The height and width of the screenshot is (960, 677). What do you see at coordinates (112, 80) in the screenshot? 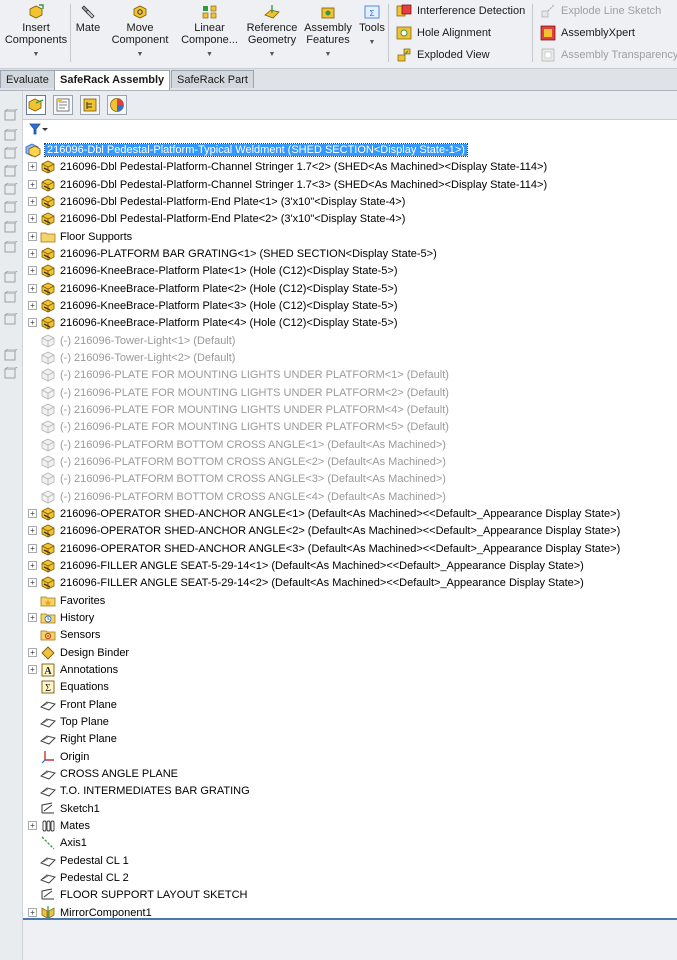
I see `tab-saferack-assembly: SafeRack Assembly` at bounding box center [112, 80].